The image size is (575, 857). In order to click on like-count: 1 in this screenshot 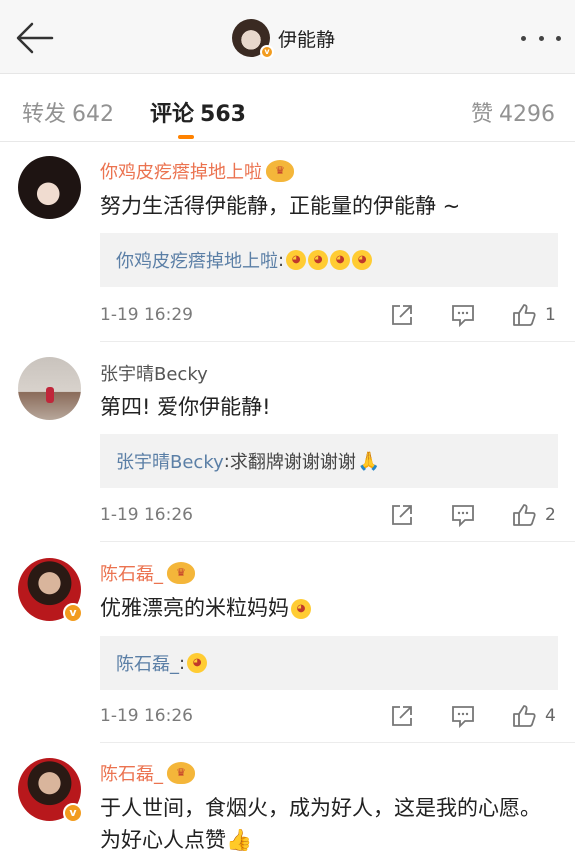, I will do `click(550, 315)`.